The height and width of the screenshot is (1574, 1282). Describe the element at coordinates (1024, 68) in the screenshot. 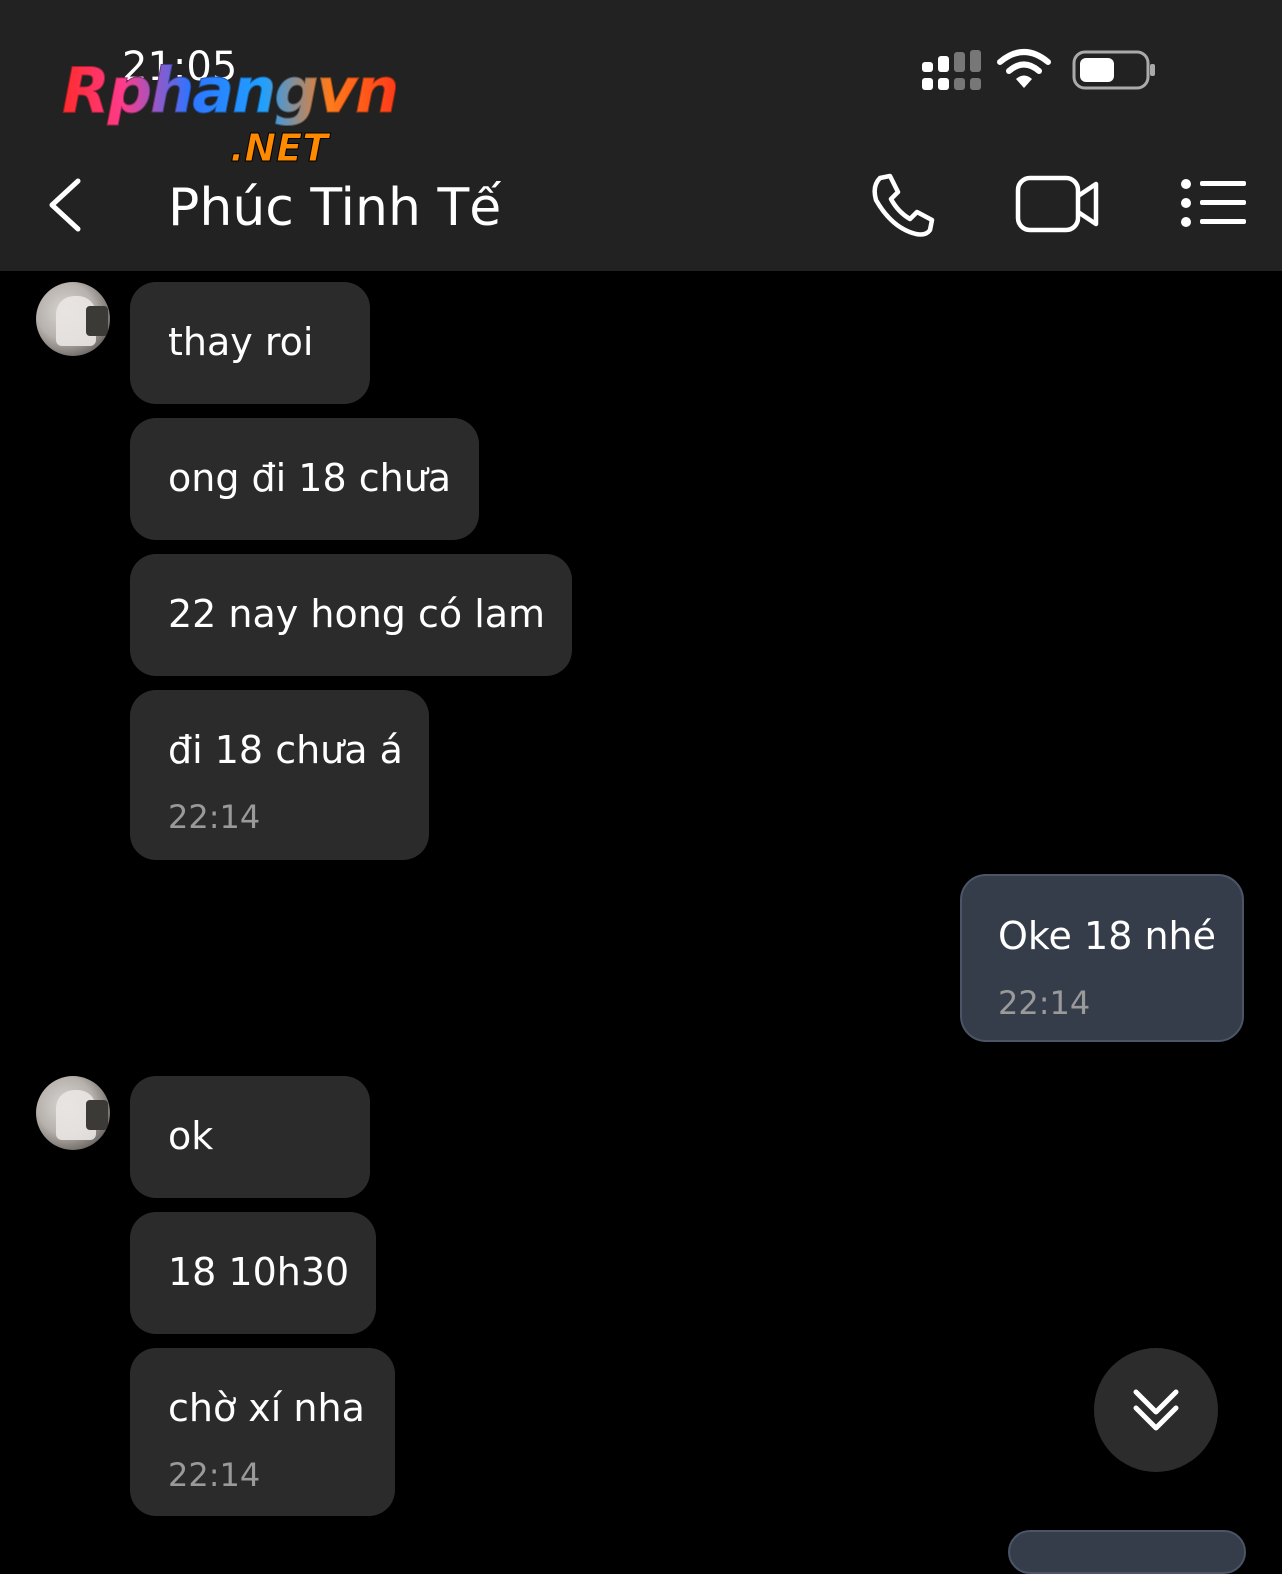

I see `wifi-icon` at that location.